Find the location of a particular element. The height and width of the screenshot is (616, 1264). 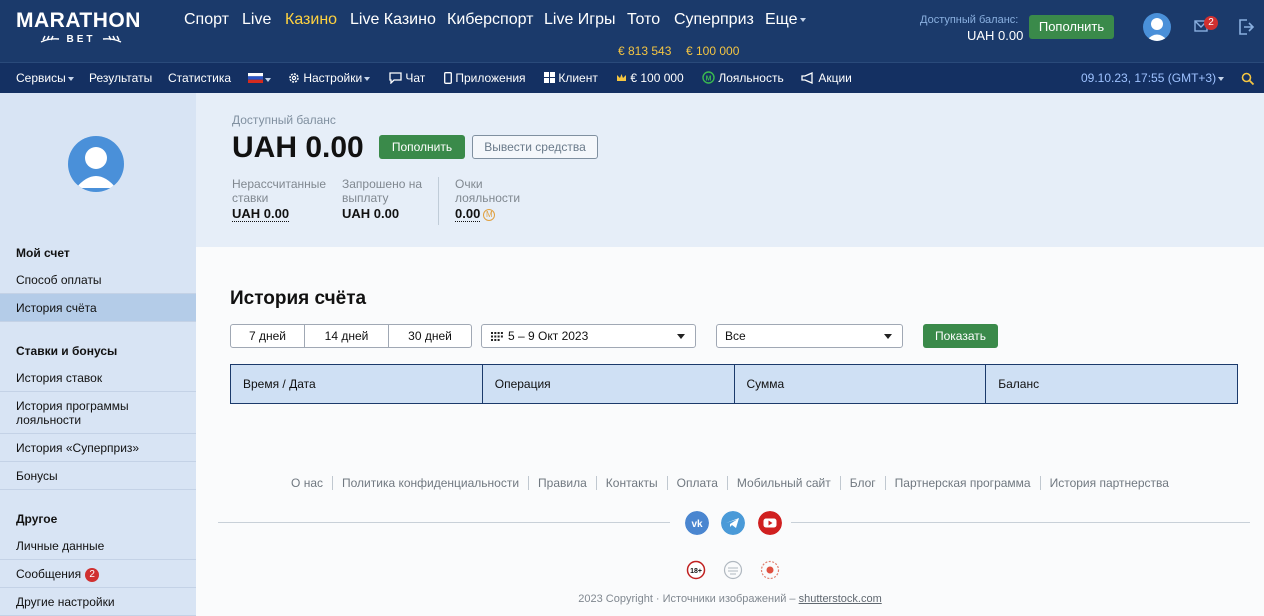

certificate-icon is located at coordinates (733, 570).